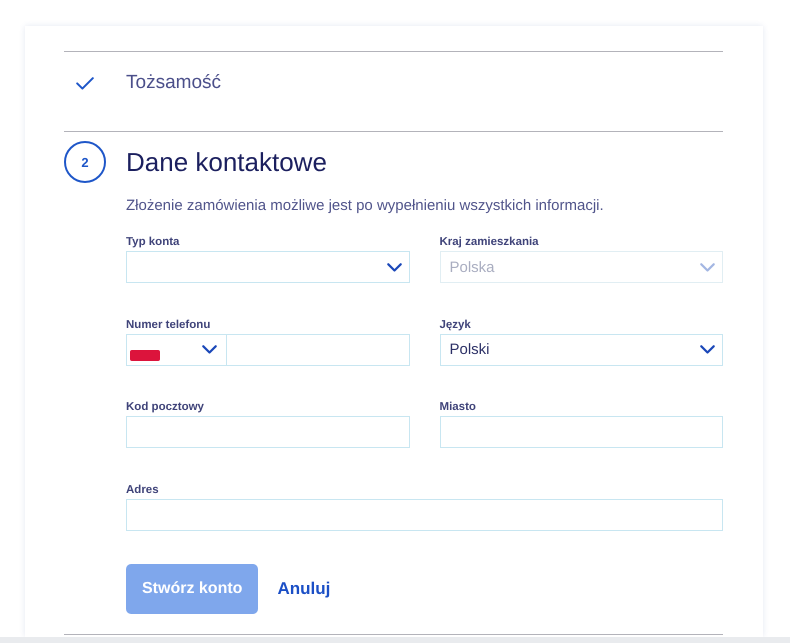 The image size is (790, 643). What do you see at coordinates (581, 350) in the screenshot?
I see `dropdown-field: Polski` at bounding box center [581, 350].